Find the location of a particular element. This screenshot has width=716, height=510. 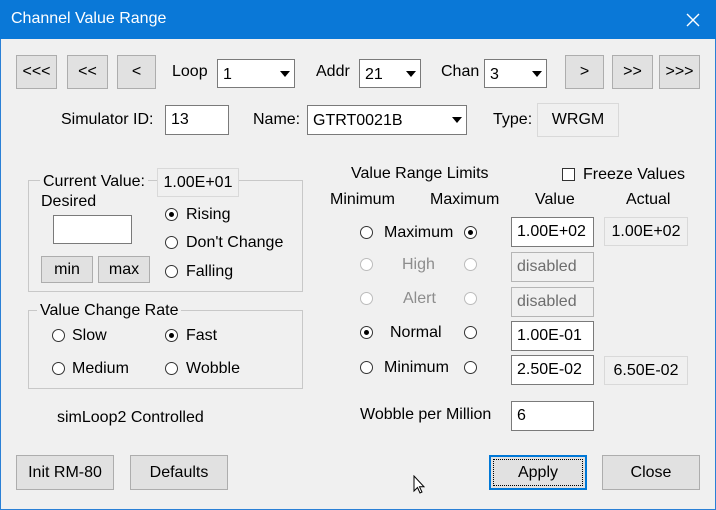

slow-radio is located at coordinates (58, 335).